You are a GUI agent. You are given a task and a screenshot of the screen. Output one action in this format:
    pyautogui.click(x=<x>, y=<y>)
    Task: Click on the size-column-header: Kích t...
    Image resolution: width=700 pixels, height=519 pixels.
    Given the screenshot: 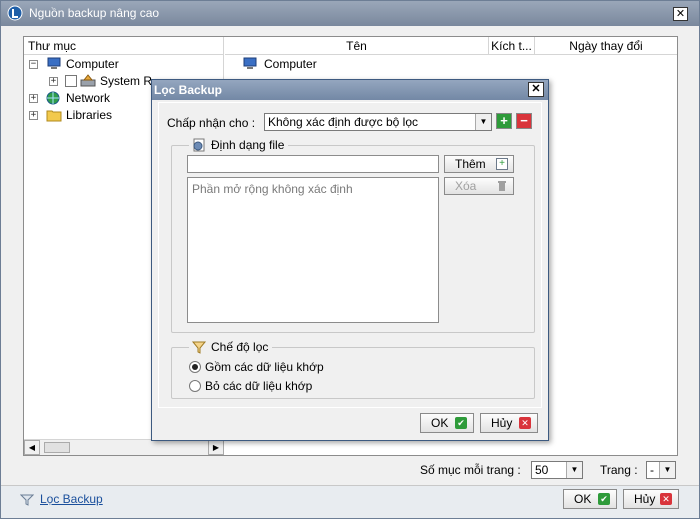 What is the action you would take?
    pyautogui.click(x=512, y=46)
    